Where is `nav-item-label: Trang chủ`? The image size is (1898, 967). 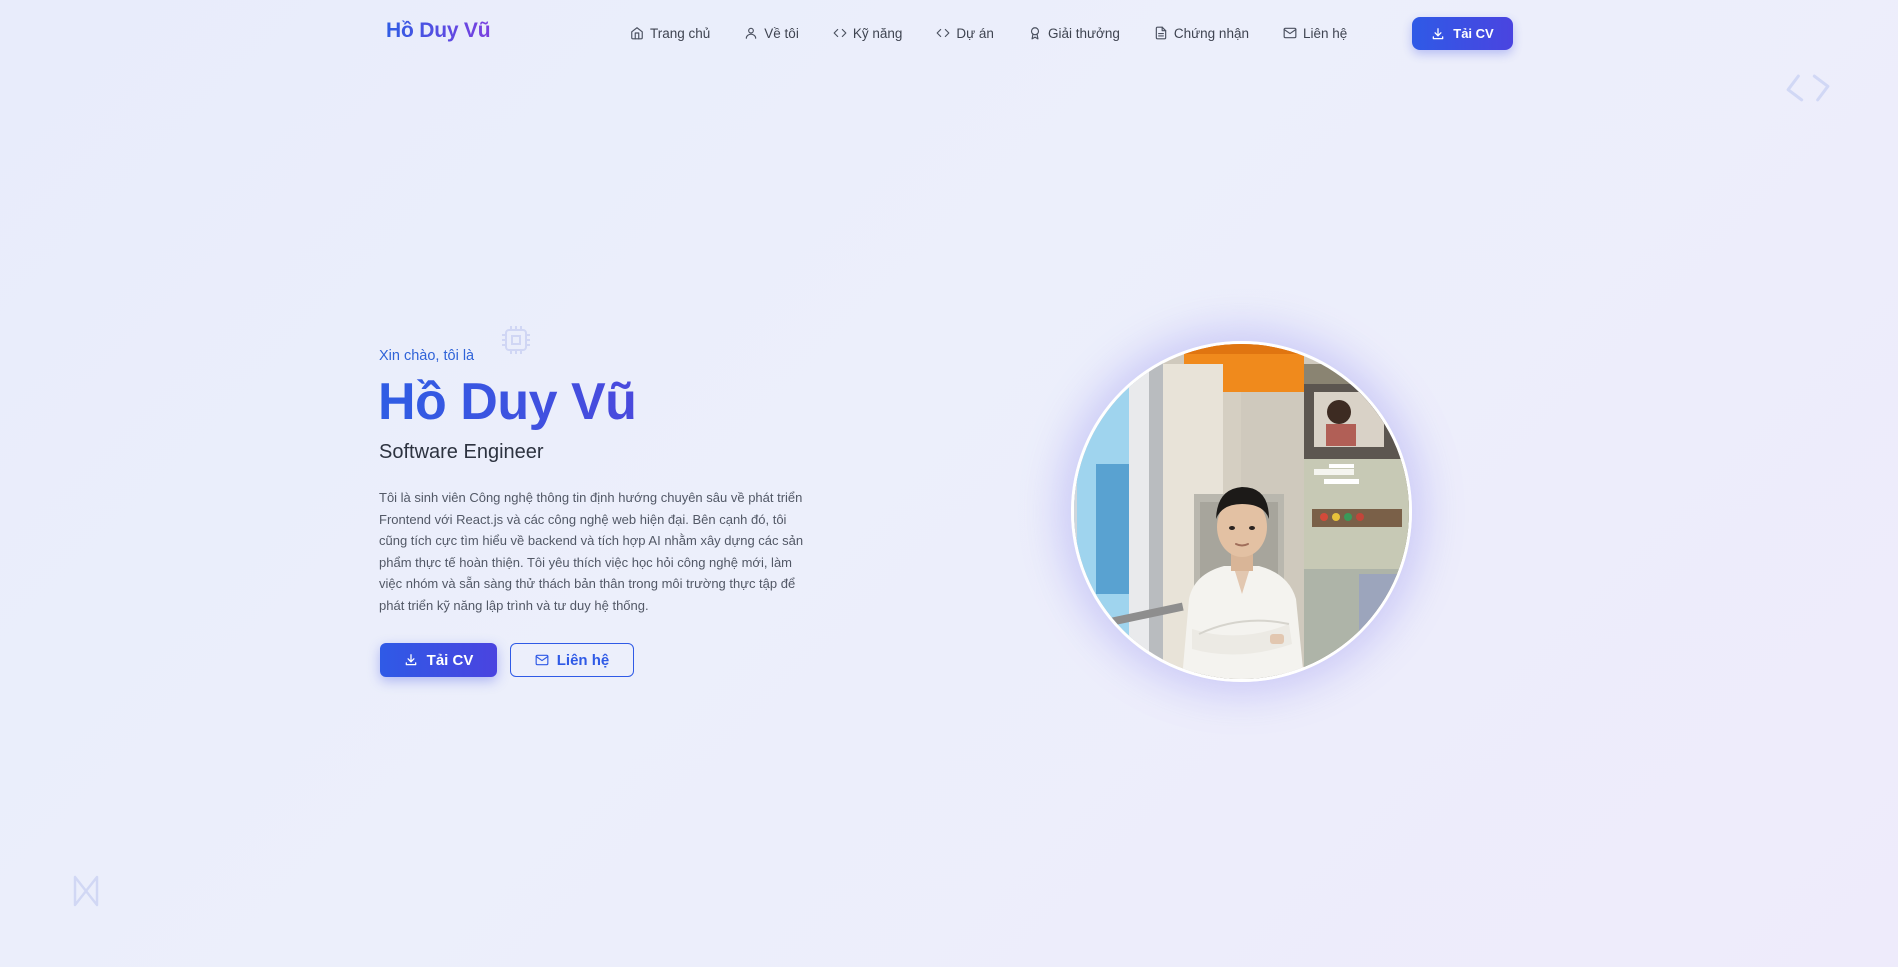
nav-item-label: Trang chủ is located at coordinates (680, 33).